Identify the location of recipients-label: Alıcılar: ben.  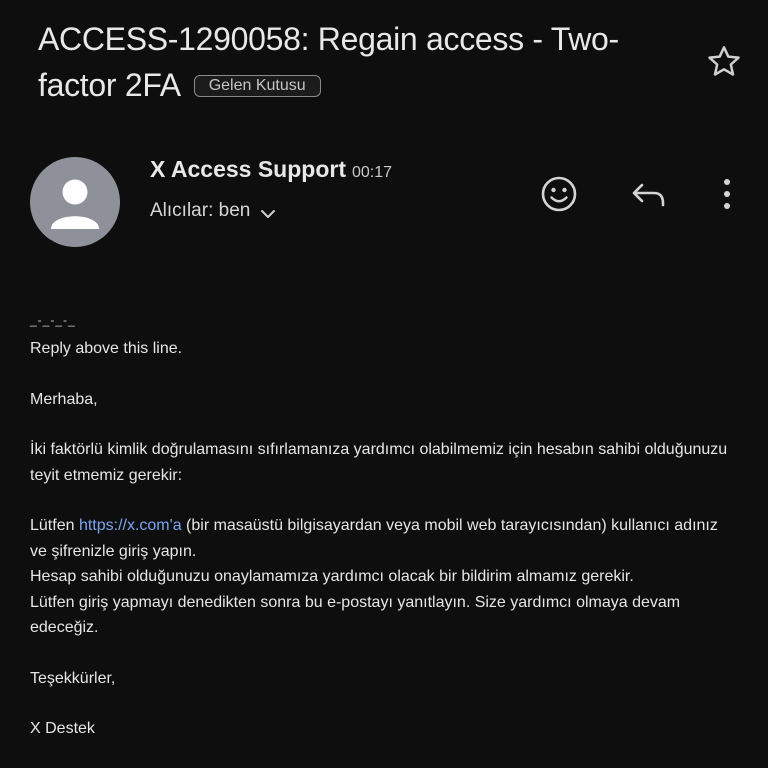
(200, 210).